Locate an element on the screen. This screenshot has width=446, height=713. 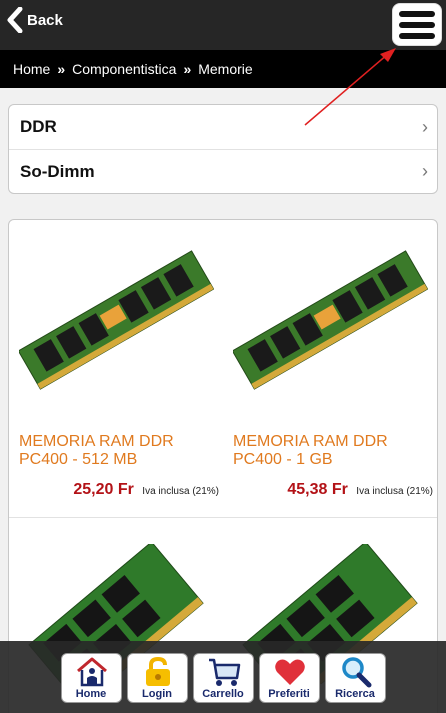
nav-label: Login is located at coordinates (157, 694).